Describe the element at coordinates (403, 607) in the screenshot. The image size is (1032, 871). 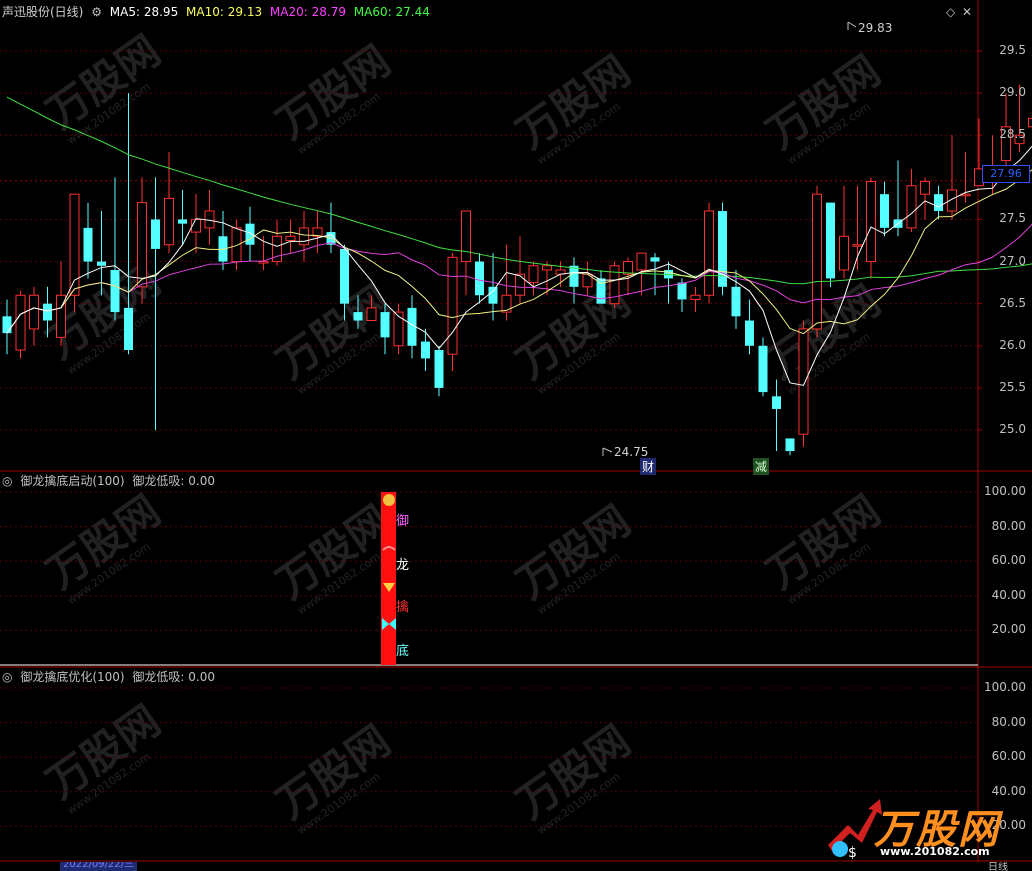
I see `signal-char-qin: 擒` at that location.